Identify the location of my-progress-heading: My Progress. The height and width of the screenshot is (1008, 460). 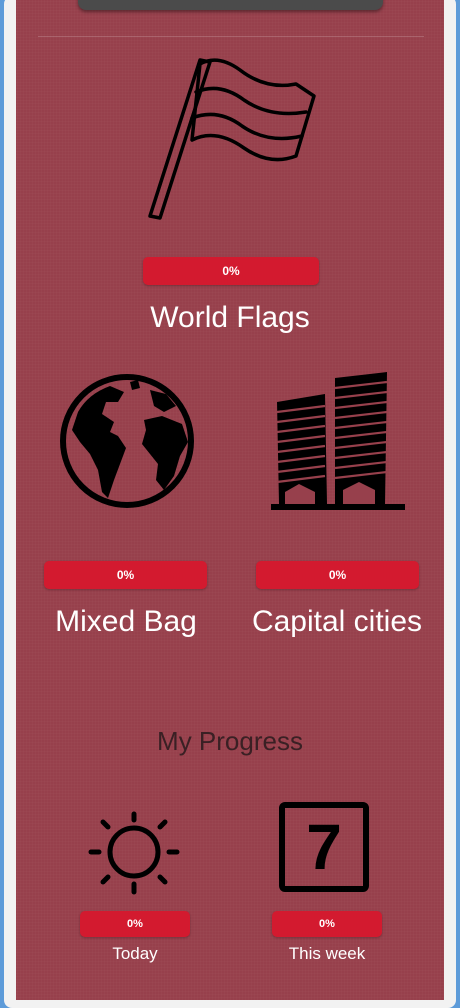
(230, 741).